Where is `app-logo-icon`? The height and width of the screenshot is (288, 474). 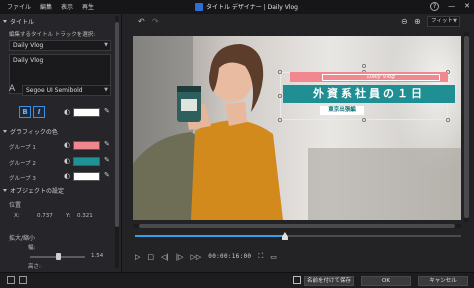
app-logo-icon is located at coordinates (199, 6).